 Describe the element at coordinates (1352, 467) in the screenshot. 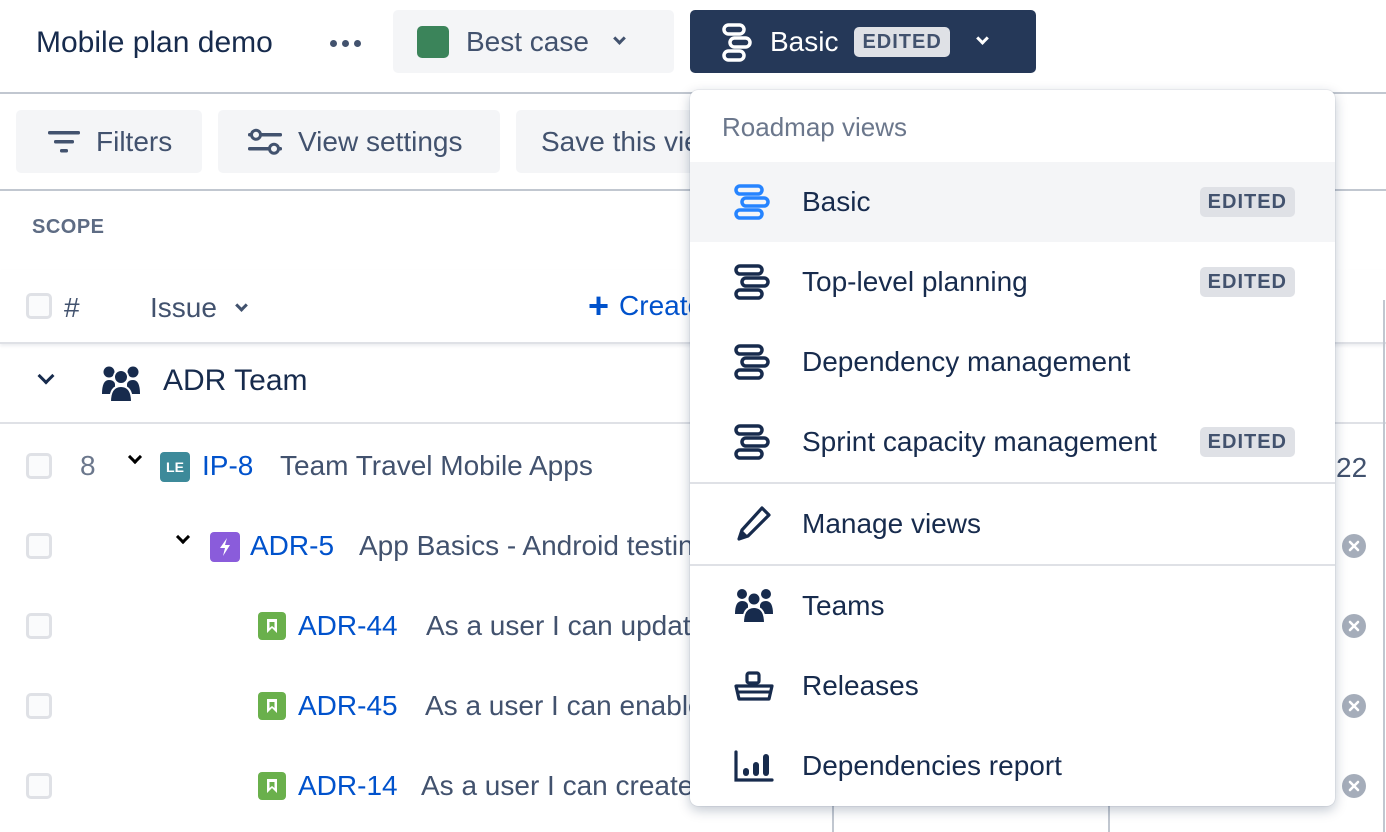

I see `date-cell: 22` at that location.